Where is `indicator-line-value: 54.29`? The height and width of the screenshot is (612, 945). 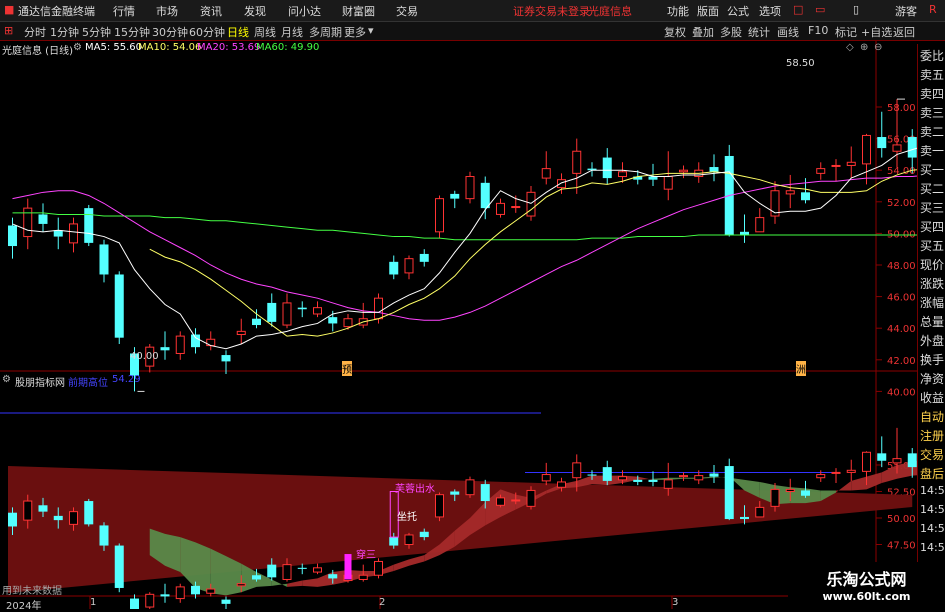
indicator-line-value: 54.29 is located at coordinates (126, 379).